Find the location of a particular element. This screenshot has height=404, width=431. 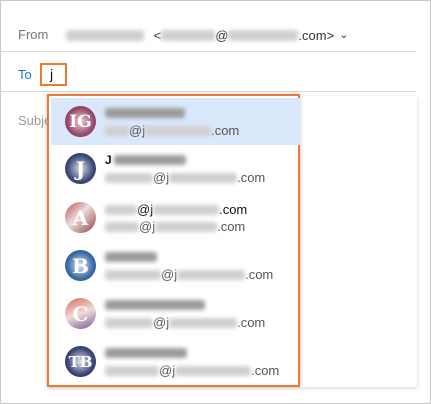

from-angle-open: < is located at coordinates (157, 36).